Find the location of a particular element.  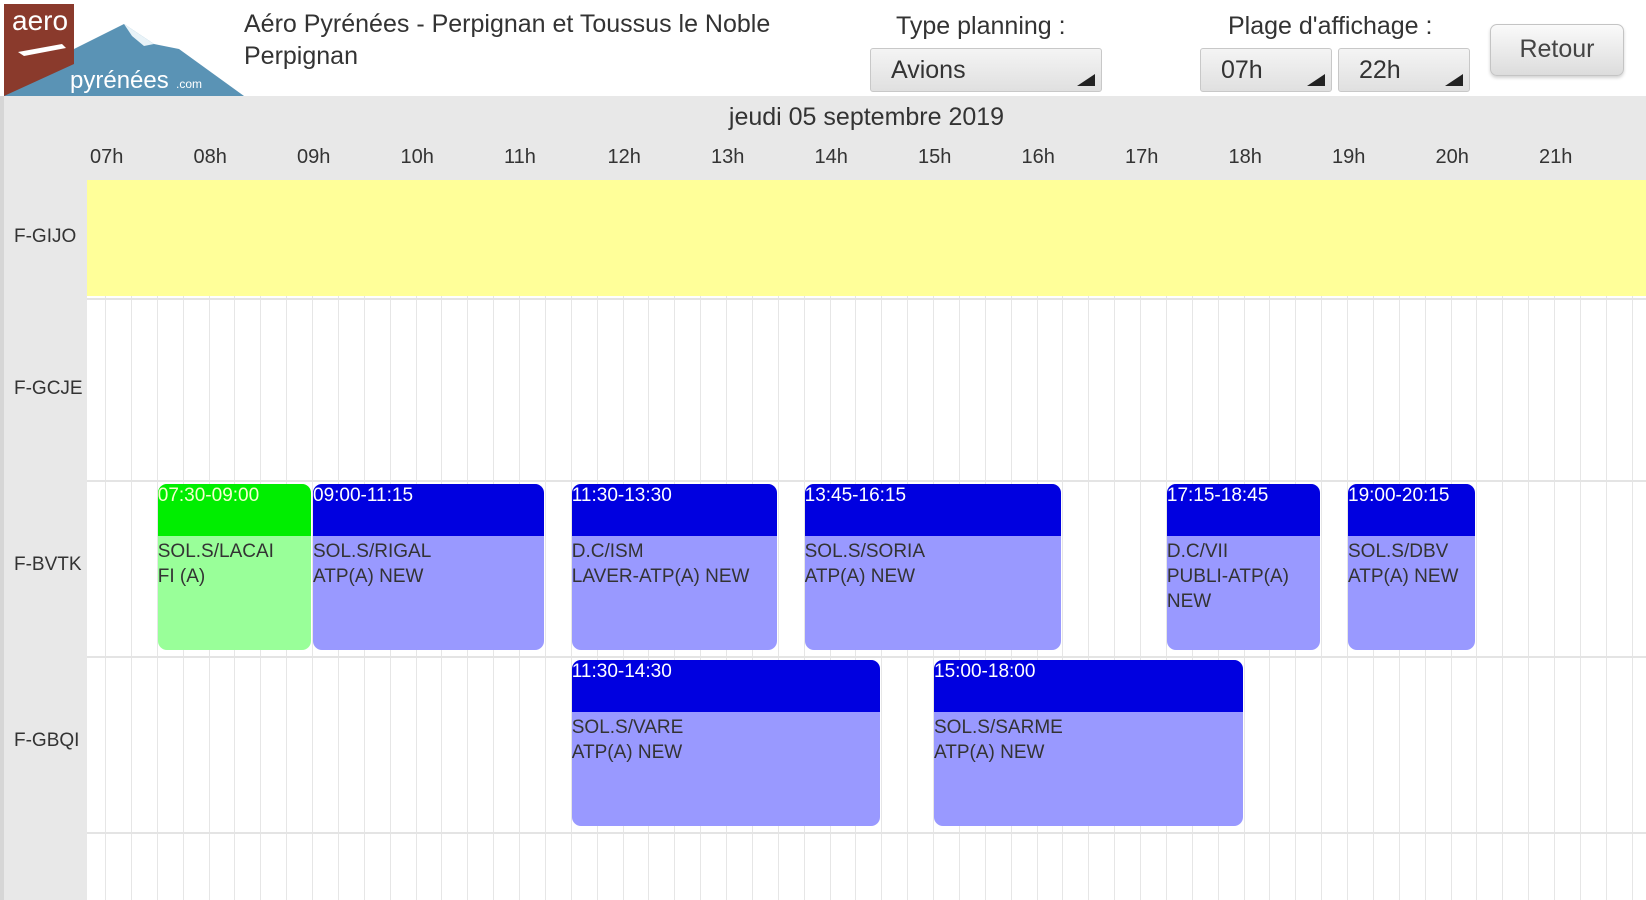

aircraft-label-f-gcje: F-GCJE is located at coordinates (48, 388).